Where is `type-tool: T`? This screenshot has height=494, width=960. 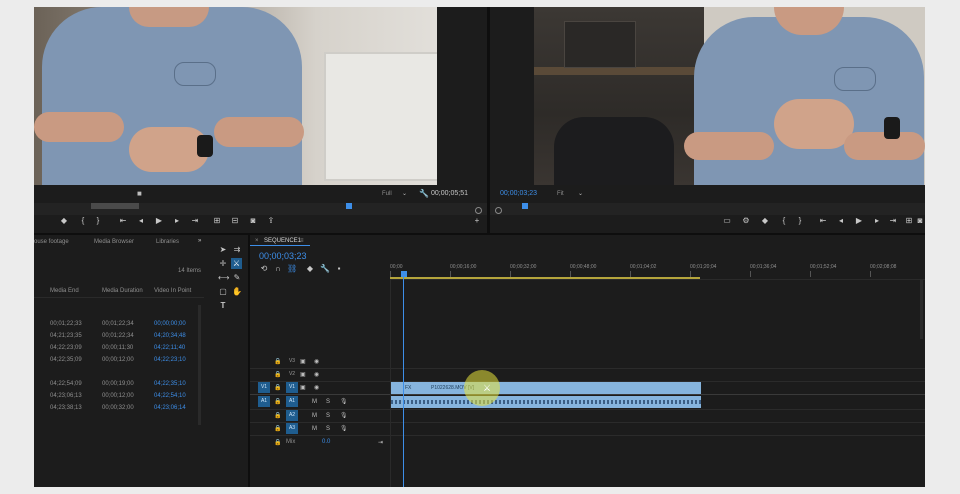
type-tool: T is located at coordinates (223, 306).